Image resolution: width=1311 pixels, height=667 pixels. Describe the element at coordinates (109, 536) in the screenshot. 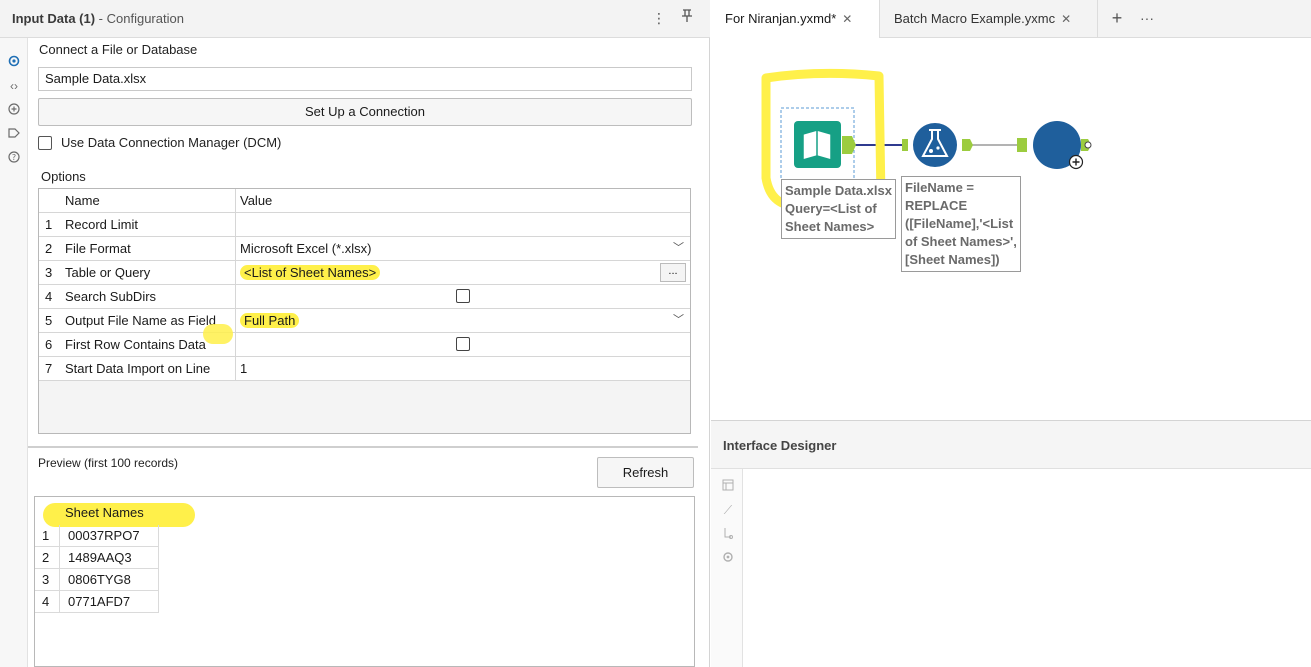

I see `sheet-name-cell: 00037RPO7` at that location.